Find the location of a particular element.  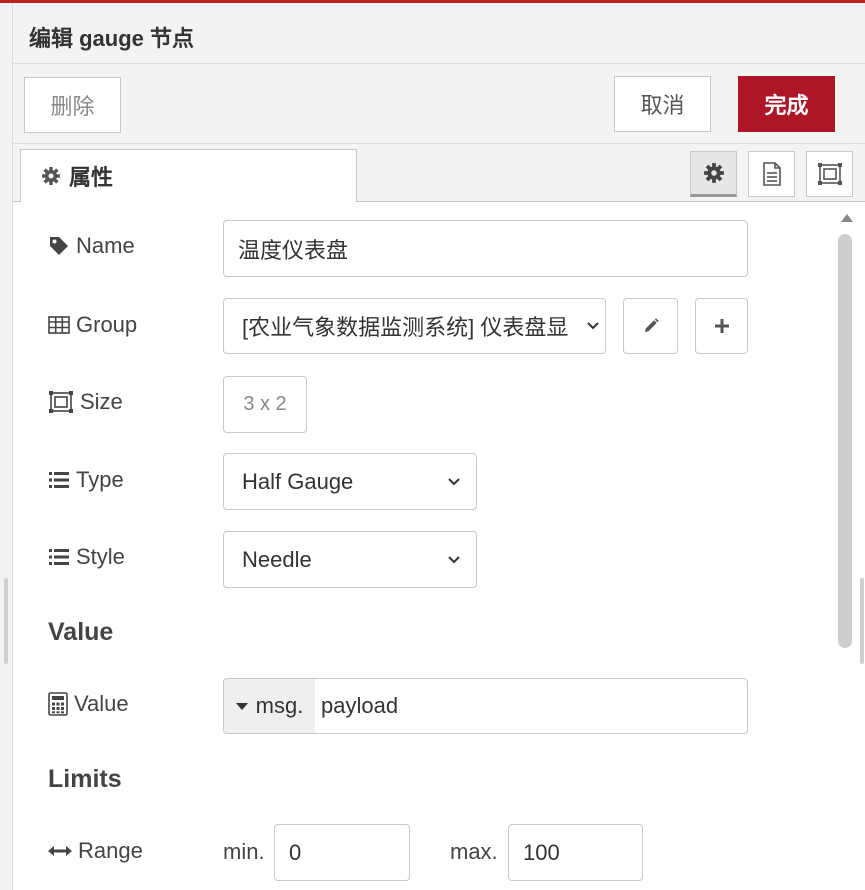

group-label-text: Group is located at coordinates (107, 324).